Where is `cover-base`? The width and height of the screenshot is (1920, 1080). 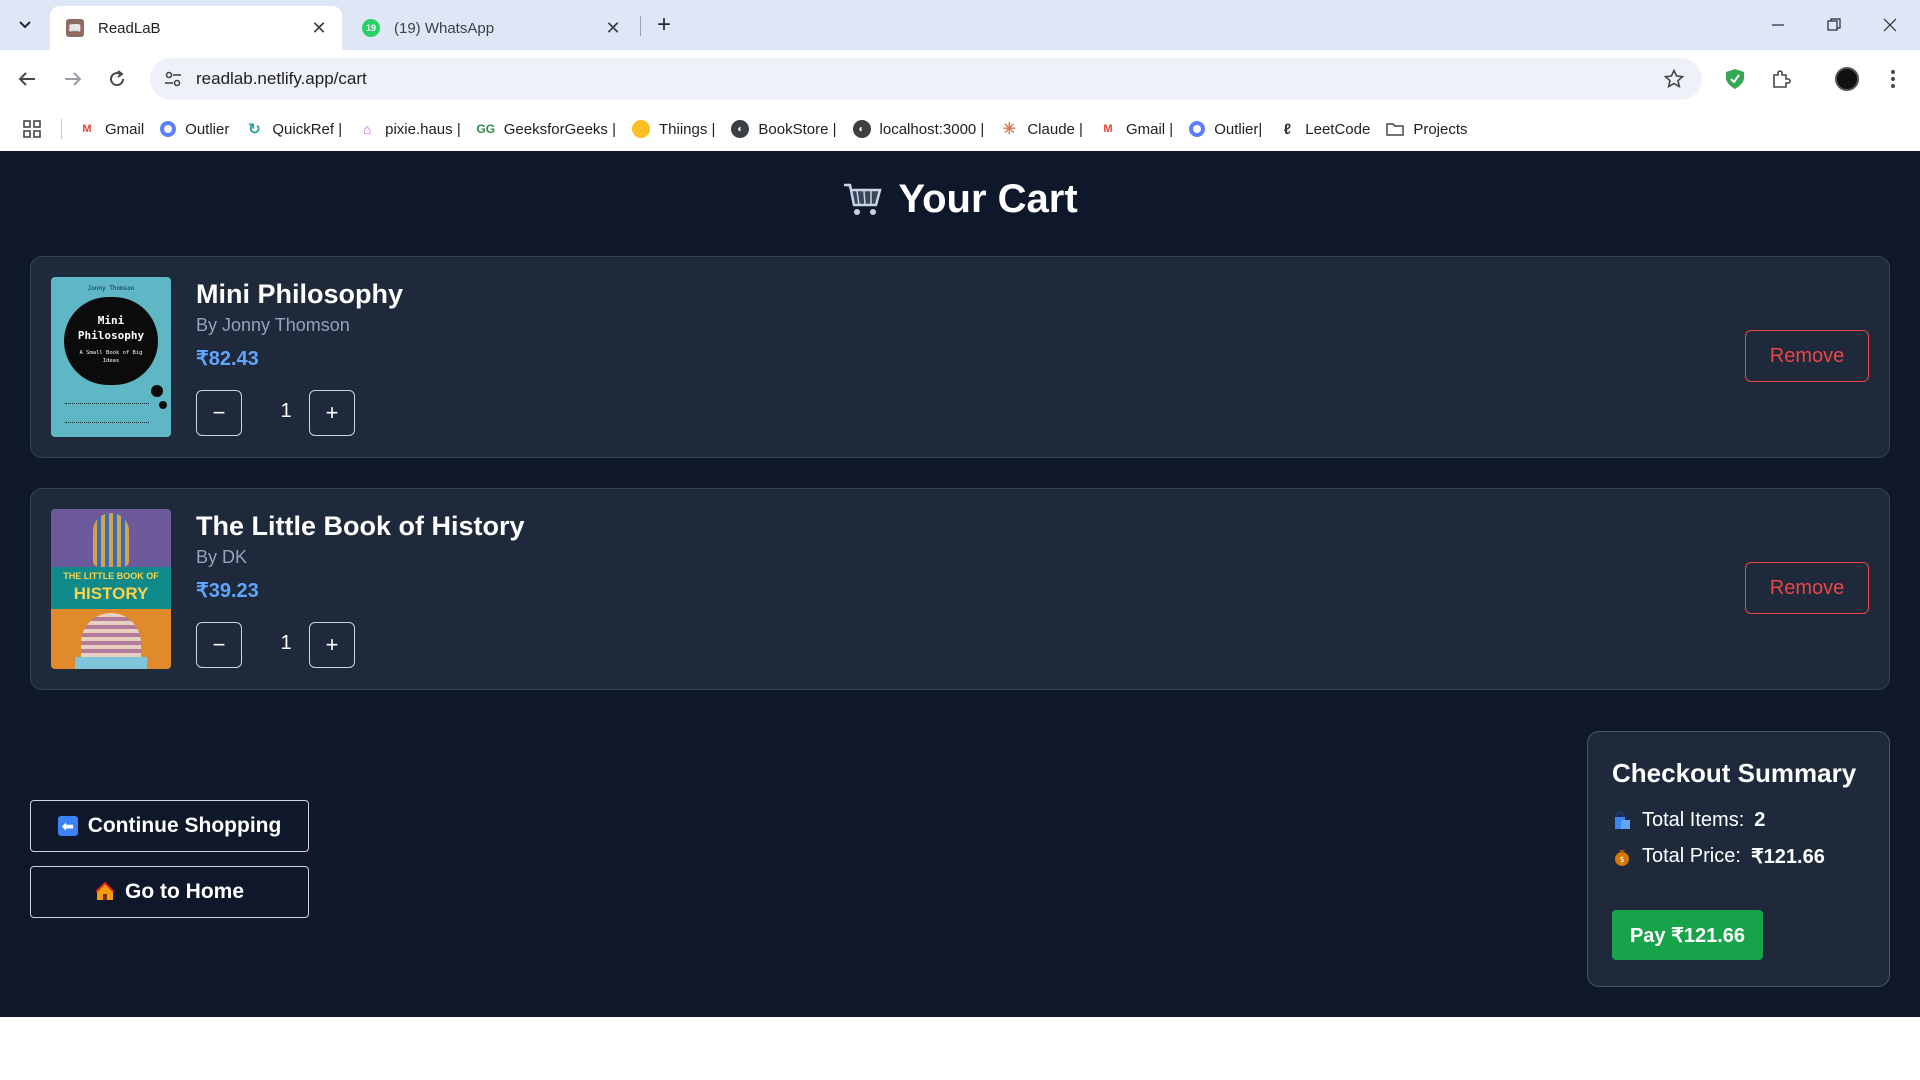
cover-base is located at coordinates (111, 663).